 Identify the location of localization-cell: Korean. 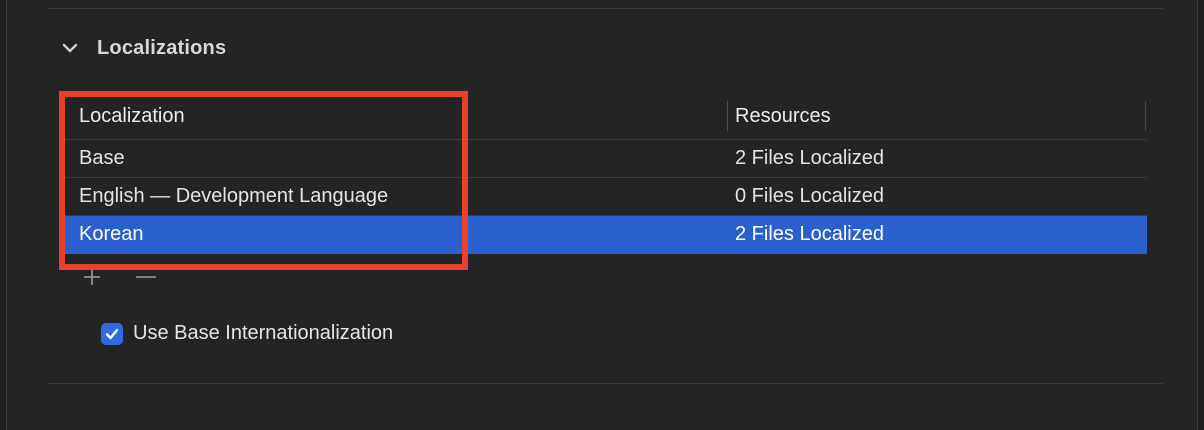
(111, 234).